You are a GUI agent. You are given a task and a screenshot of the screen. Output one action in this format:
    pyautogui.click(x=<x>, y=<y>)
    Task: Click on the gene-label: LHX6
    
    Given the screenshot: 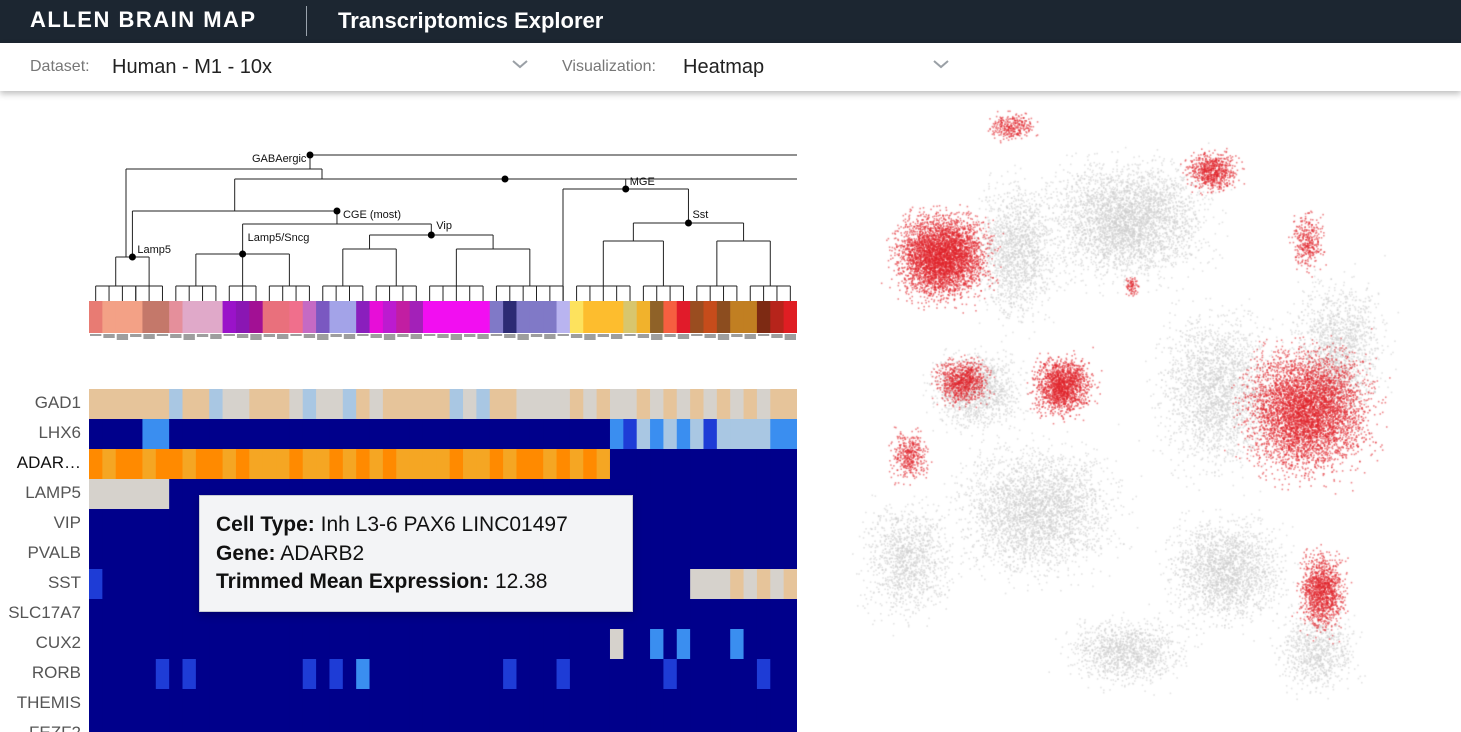 What is the action you would take?
    pyautogui.click(x=40, y=433)
    